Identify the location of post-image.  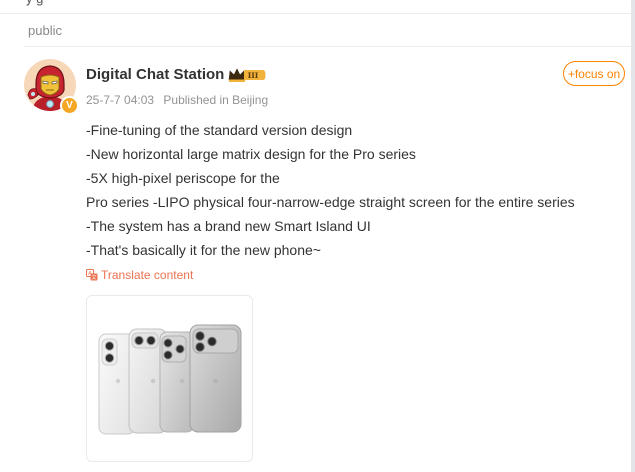
(169, 378).